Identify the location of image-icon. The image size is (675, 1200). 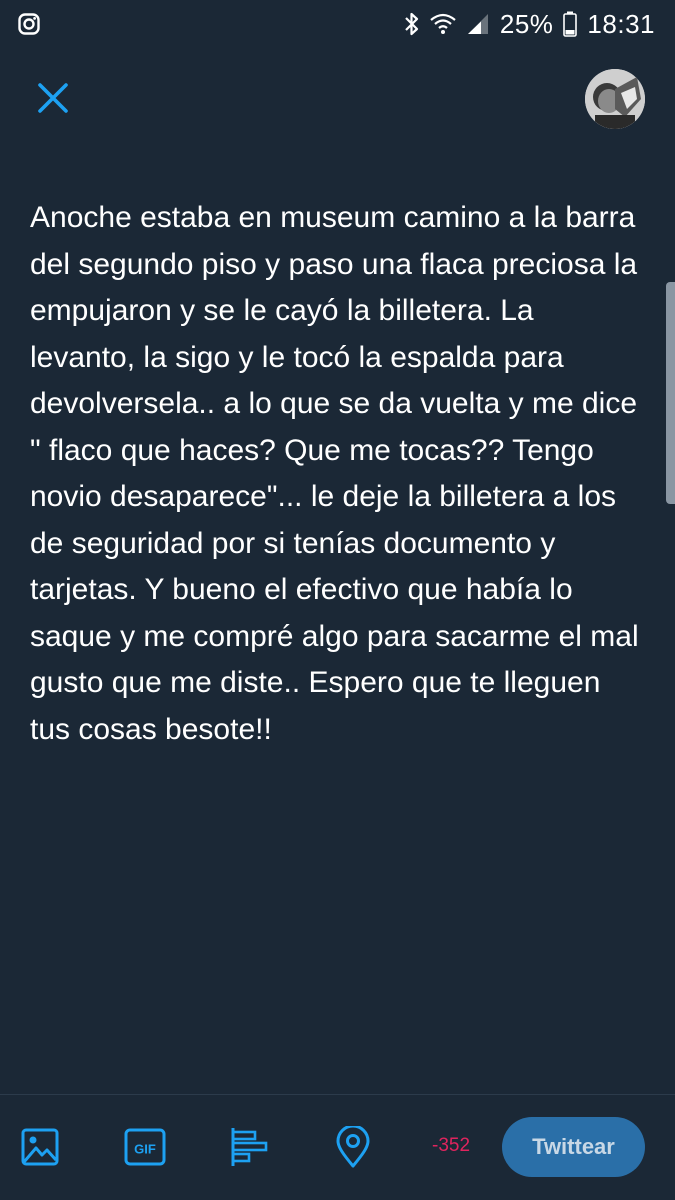
(40, 1147).